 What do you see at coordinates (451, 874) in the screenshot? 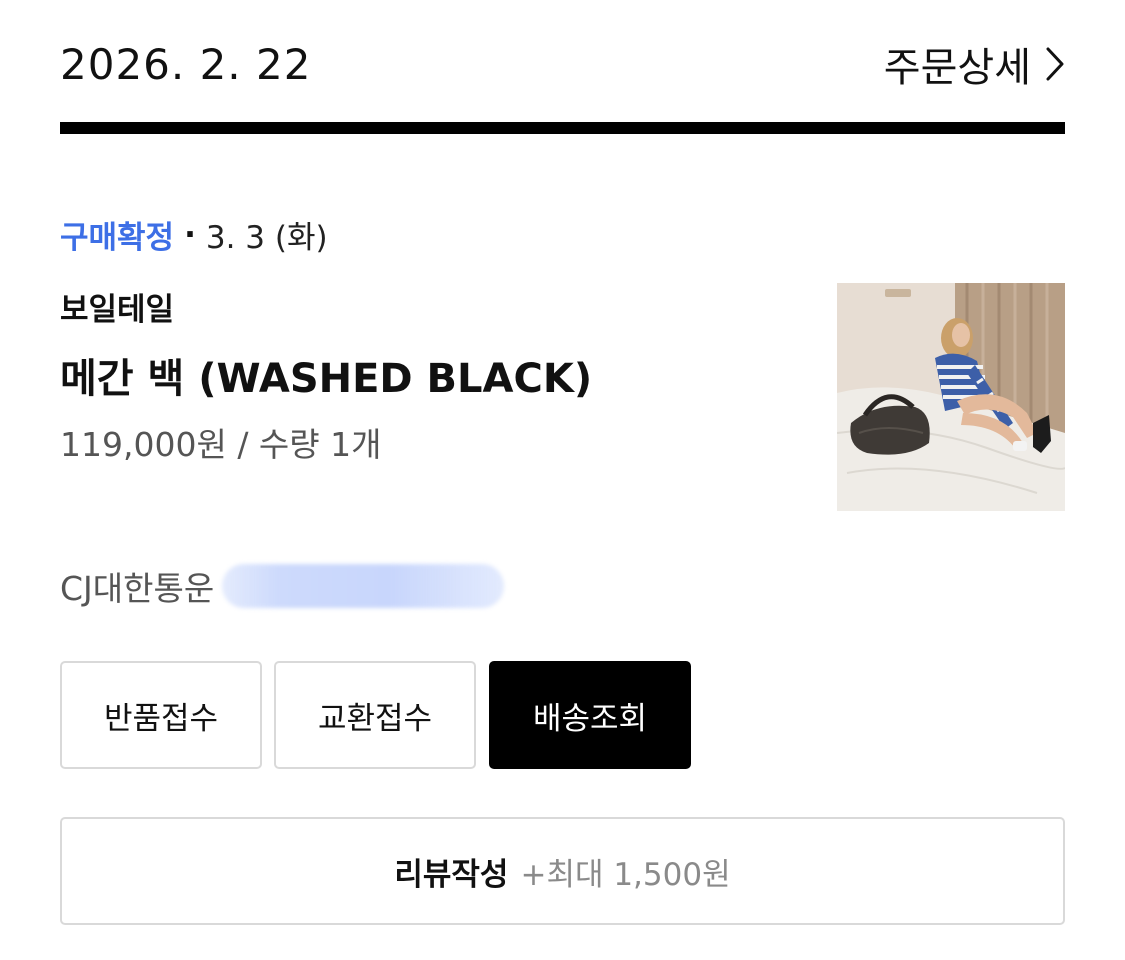
I see `review-label: 리뷰작성` at bounding box center [451, 874].